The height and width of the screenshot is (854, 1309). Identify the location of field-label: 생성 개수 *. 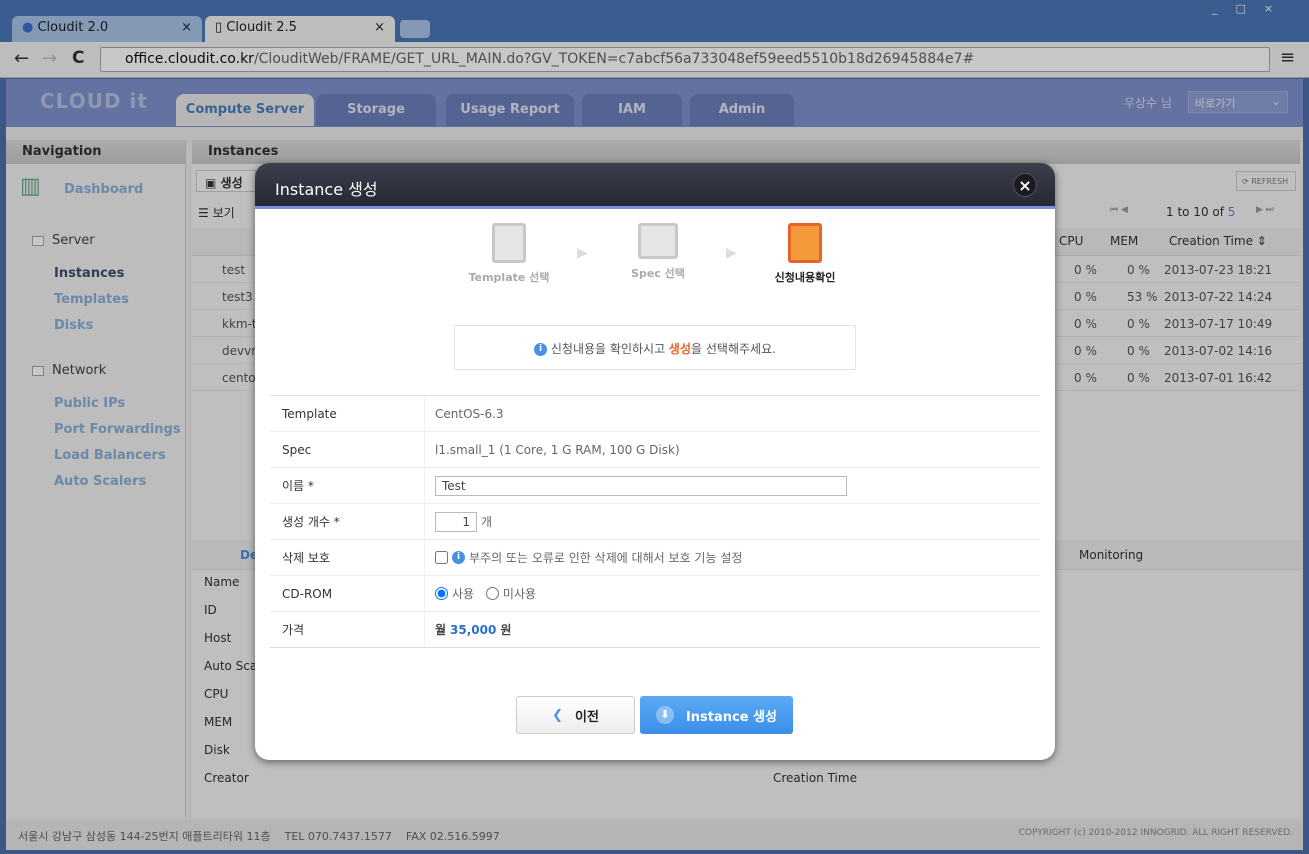
(347, 521).